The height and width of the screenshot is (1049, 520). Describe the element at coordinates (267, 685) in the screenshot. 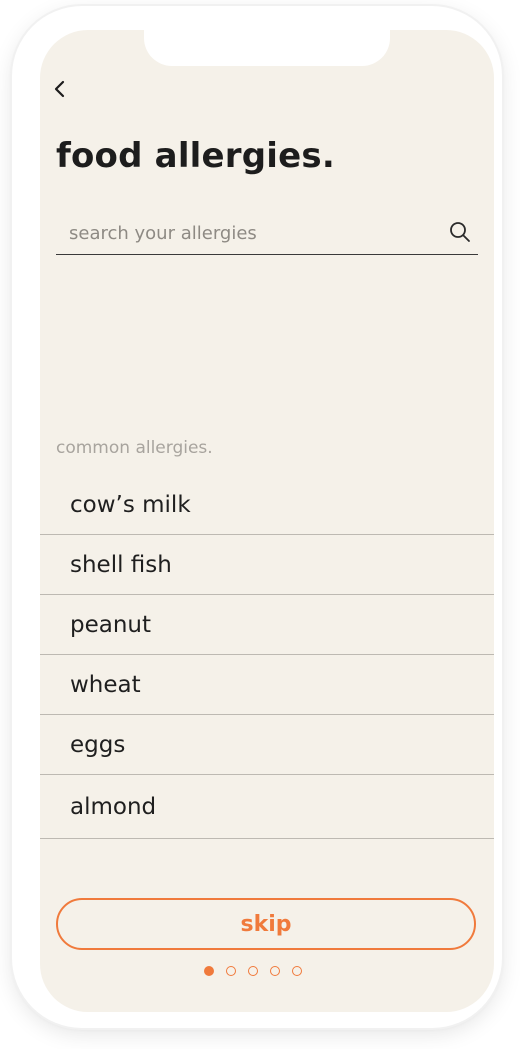

I see `allergy-item-wheat: wheat` at that location.